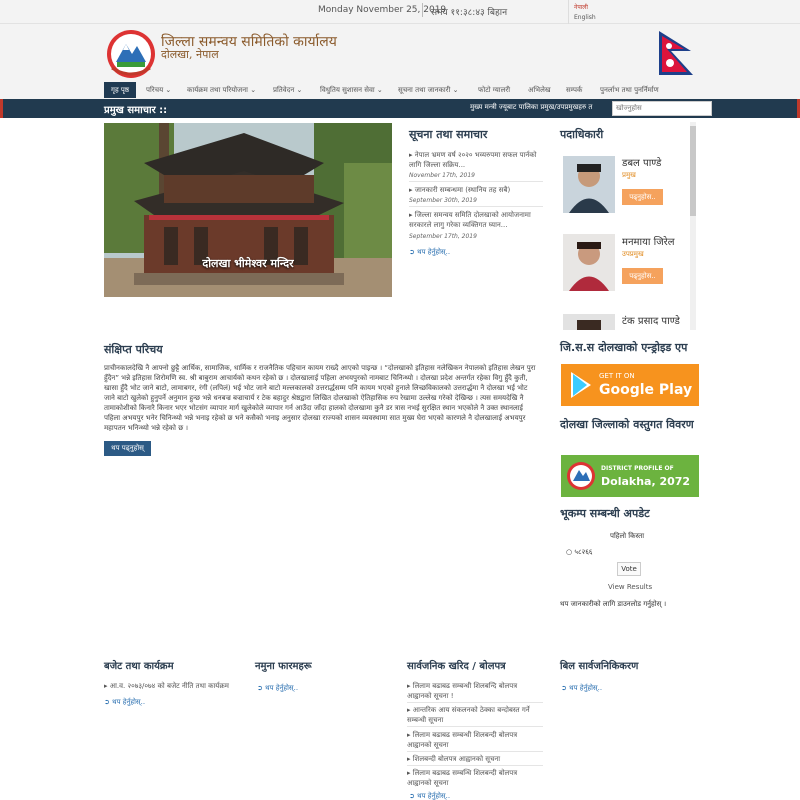  Describe the element at coordinates (139, 666) in the screenshot. I see `budget-title: बजेट तथा कार्यक्रम` at that location.